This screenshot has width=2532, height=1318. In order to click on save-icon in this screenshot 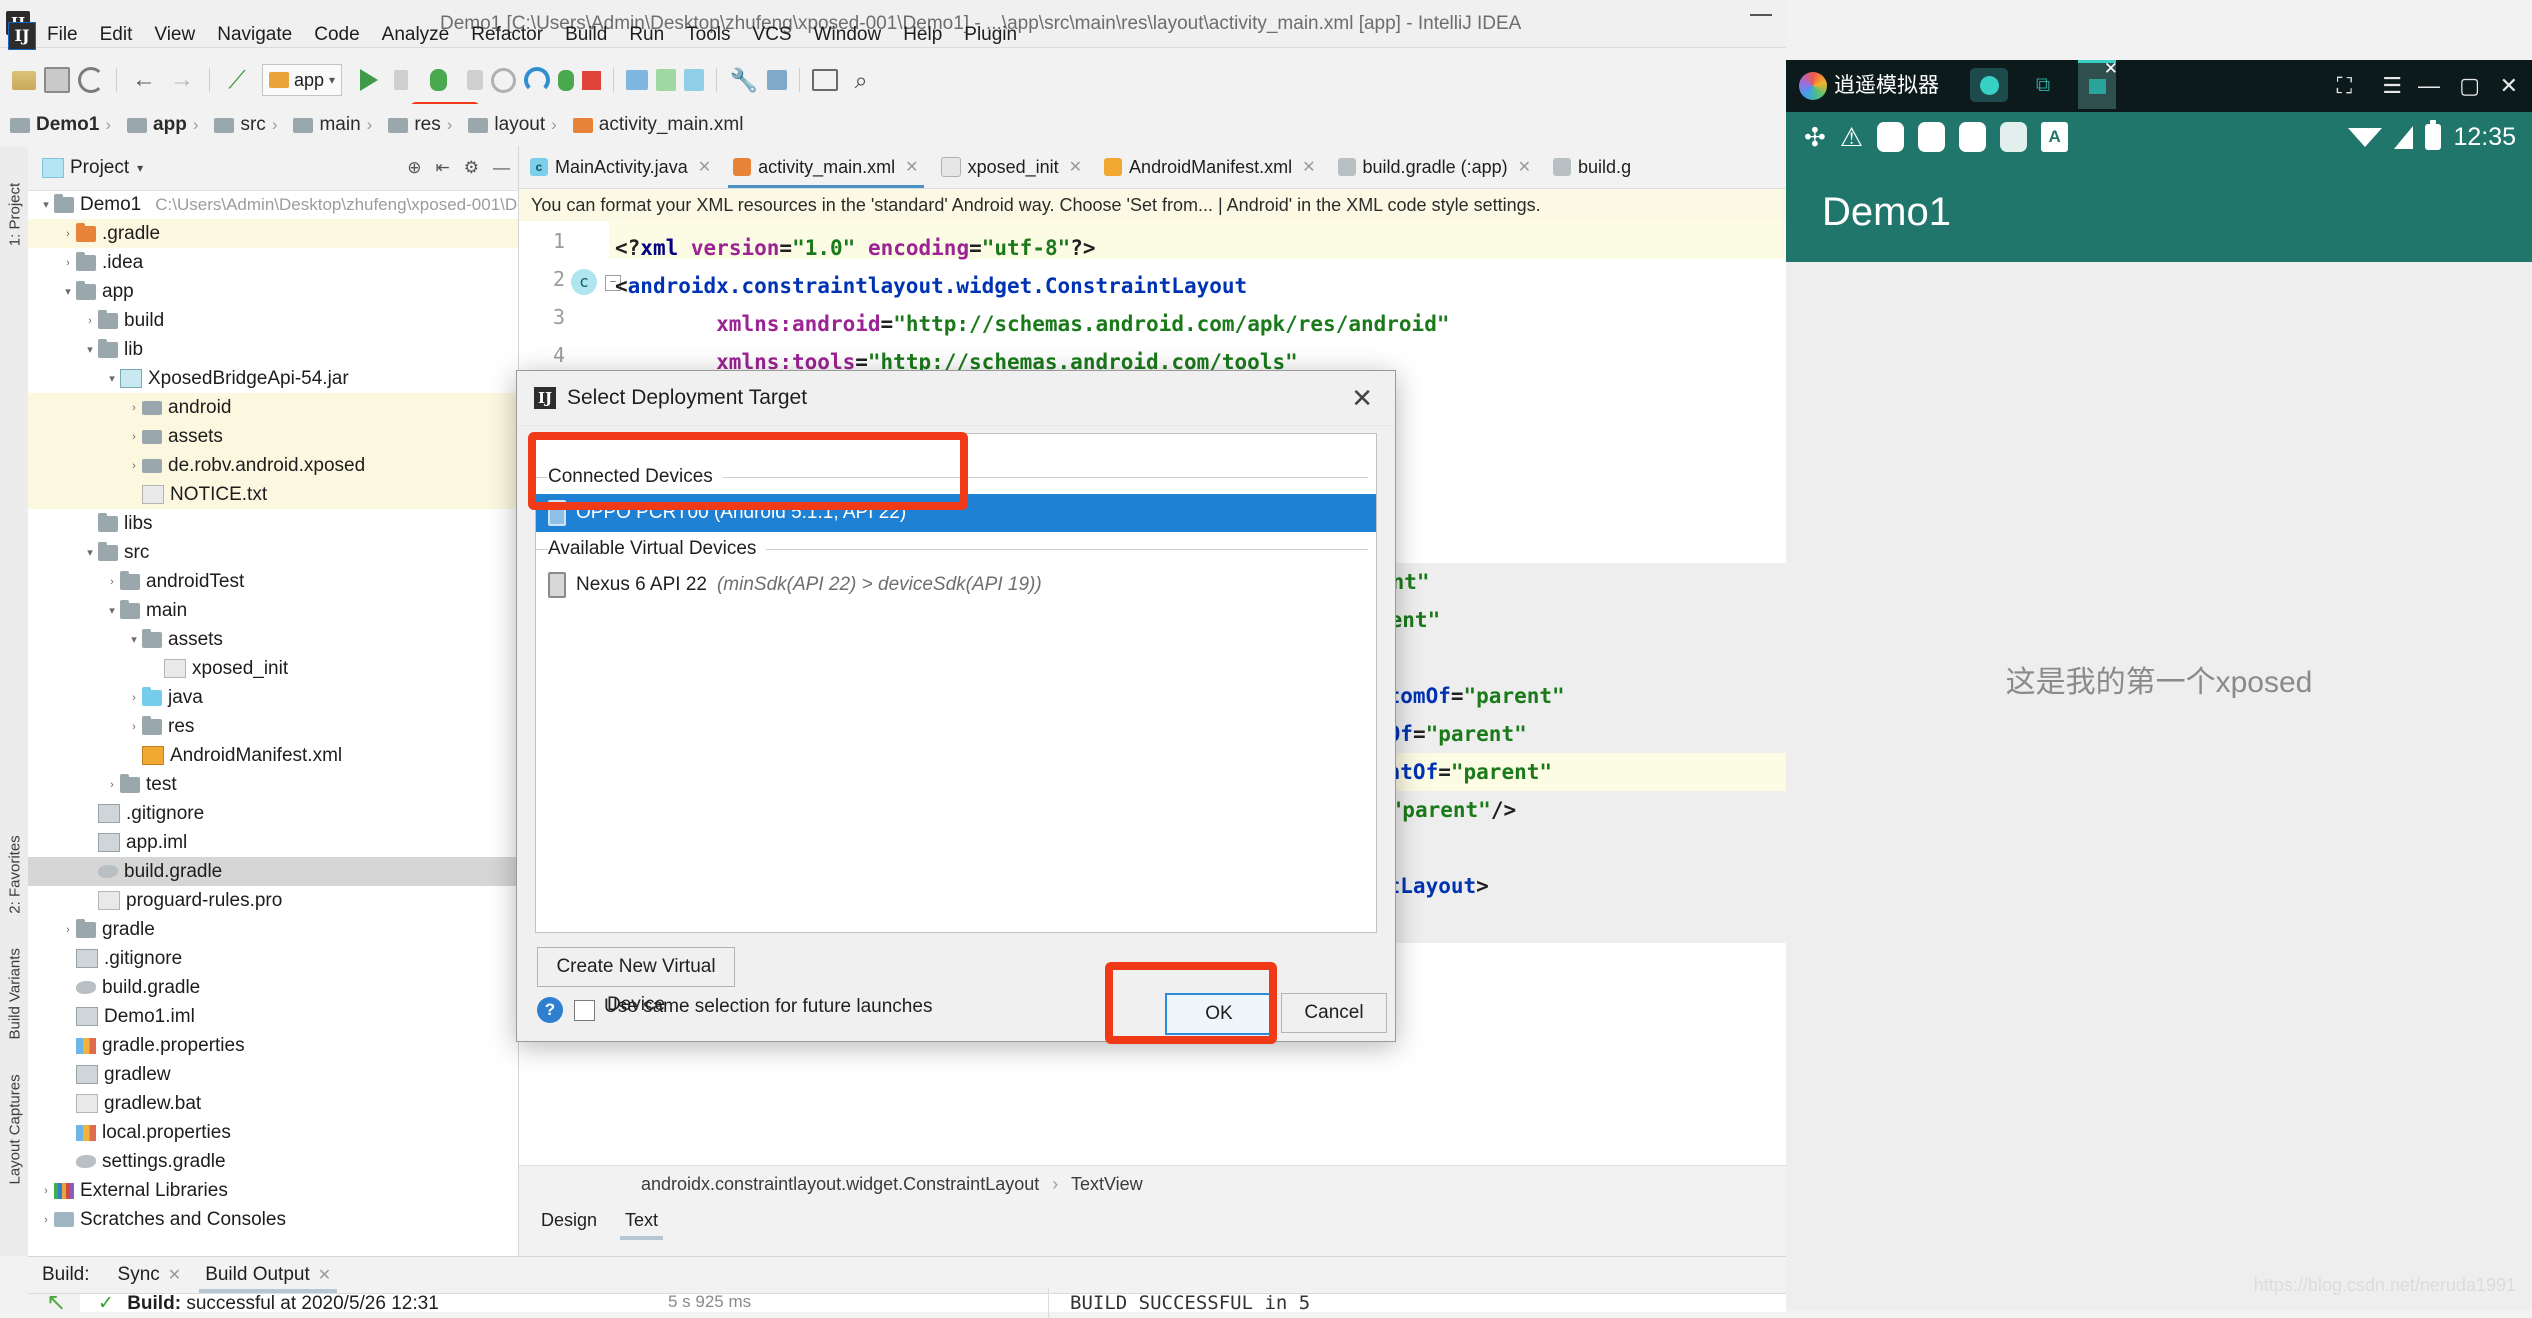, I will do `click(57, 80)`.